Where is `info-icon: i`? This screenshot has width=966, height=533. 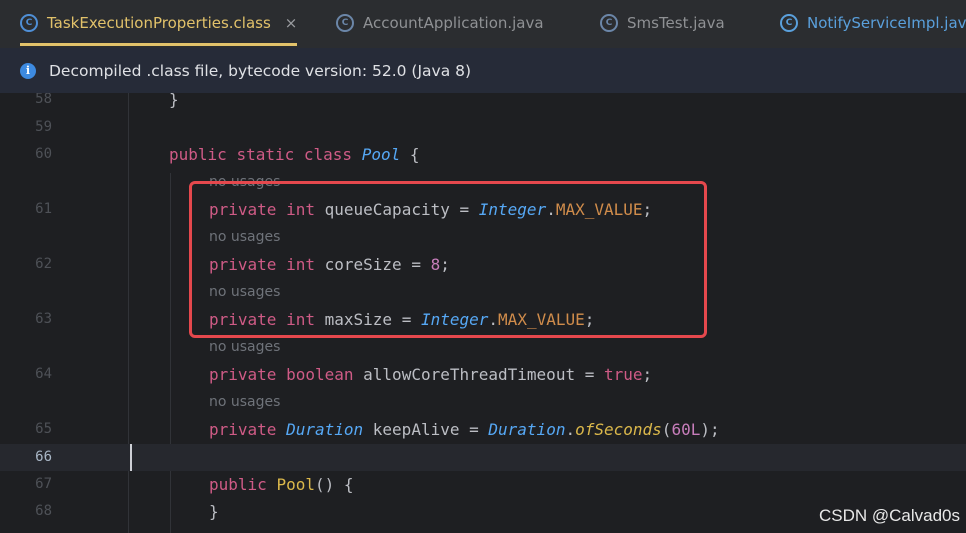 info-icon: i is located at coordinates (28, 70).